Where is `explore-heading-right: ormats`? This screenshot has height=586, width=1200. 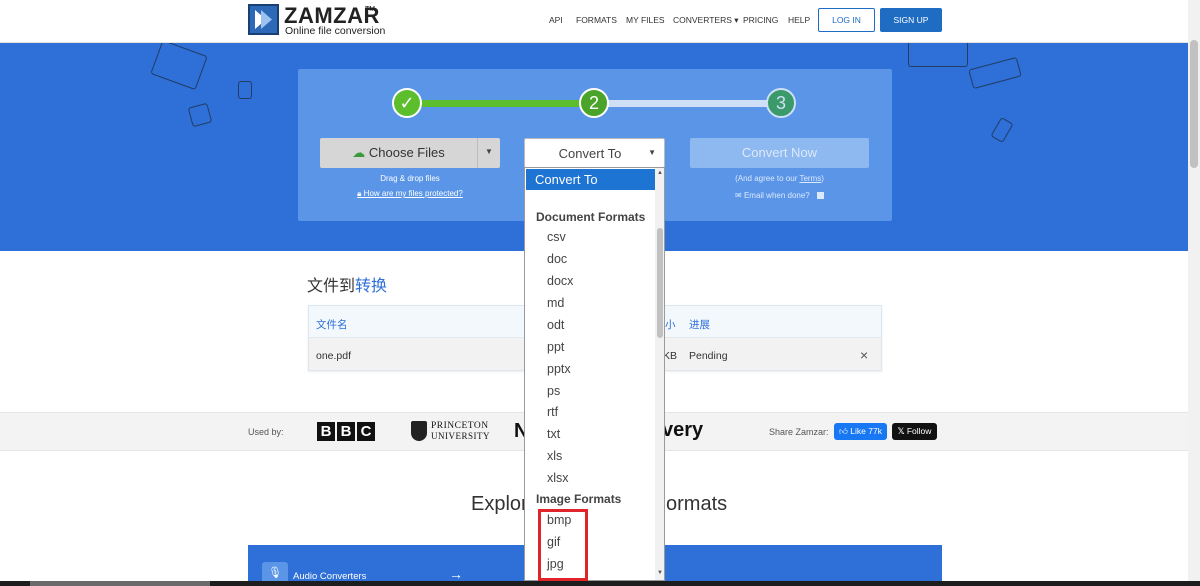
explore-heading-right: ormats is located at coordinates (697, 504).